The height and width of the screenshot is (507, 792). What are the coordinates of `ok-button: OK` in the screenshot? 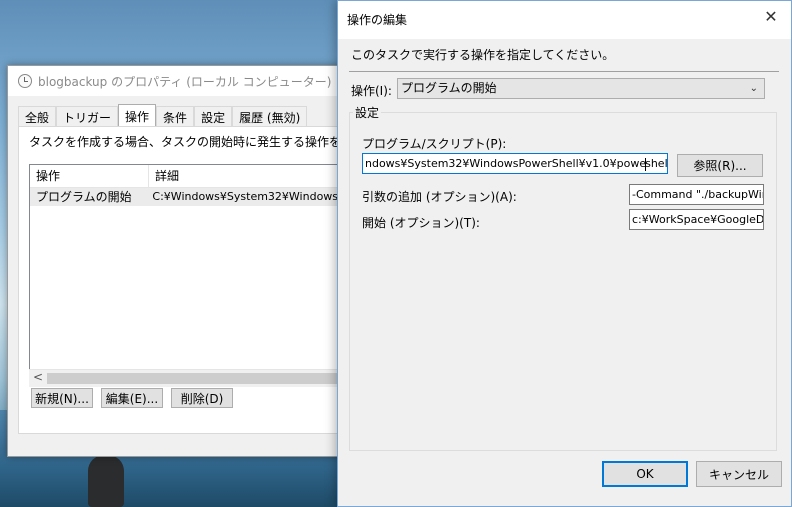 It's located at (645, 474).